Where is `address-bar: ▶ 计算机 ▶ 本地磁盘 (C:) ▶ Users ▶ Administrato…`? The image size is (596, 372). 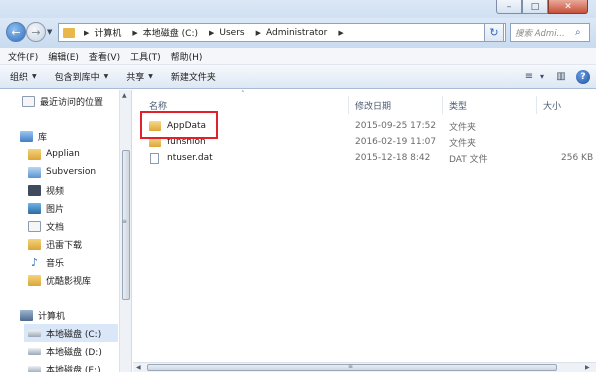 address-bar: ▶ 计算机 ▶ 本地磁盘 (C:) ▶ Users ▶ Administrato… is located at coordinates (282, 32).